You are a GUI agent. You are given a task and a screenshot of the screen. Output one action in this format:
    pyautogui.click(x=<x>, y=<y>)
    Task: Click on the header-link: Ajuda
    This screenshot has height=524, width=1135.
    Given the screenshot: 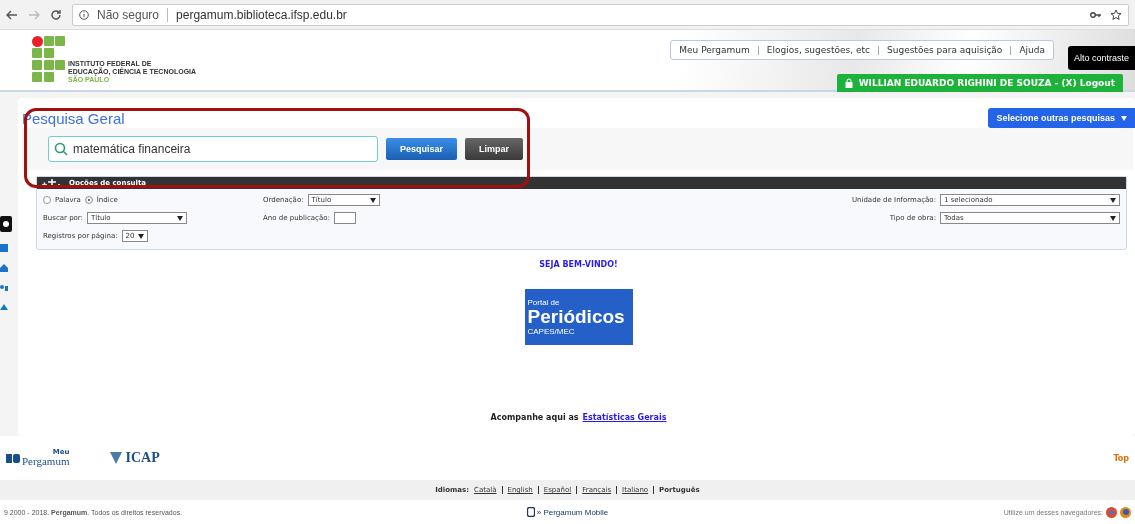 What is the action you would take?
    pyautogui.click(x=1032, y=50)
    